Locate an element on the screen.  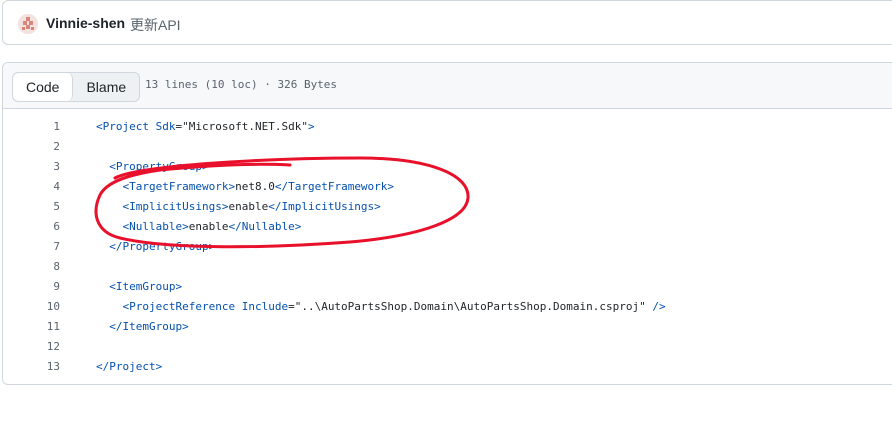
xml-token: </Project> is located at coordinates (129, 366).